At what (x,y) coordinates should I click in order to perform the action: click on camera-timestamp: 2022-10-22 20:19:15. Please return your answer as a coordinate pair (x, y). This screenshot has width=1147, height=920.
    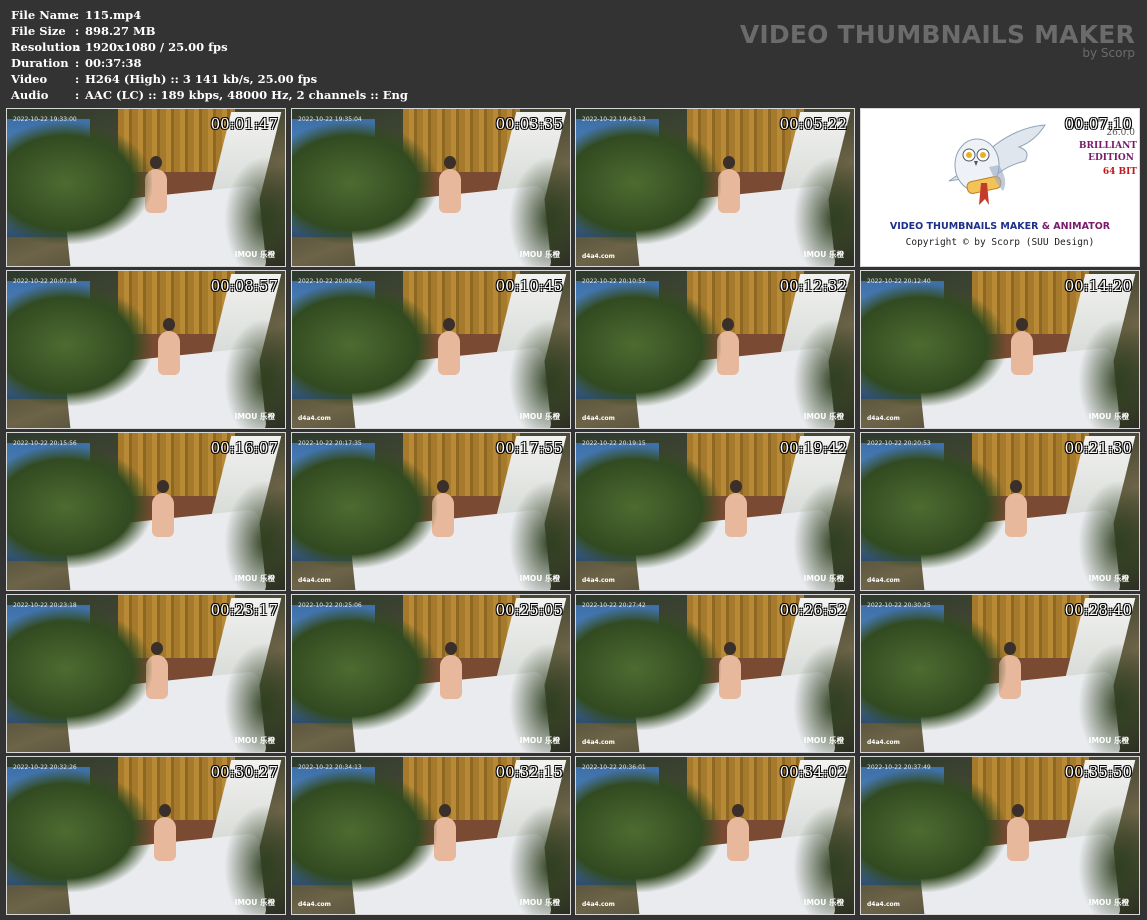
    Looking at the image, I should click on (614, 443).